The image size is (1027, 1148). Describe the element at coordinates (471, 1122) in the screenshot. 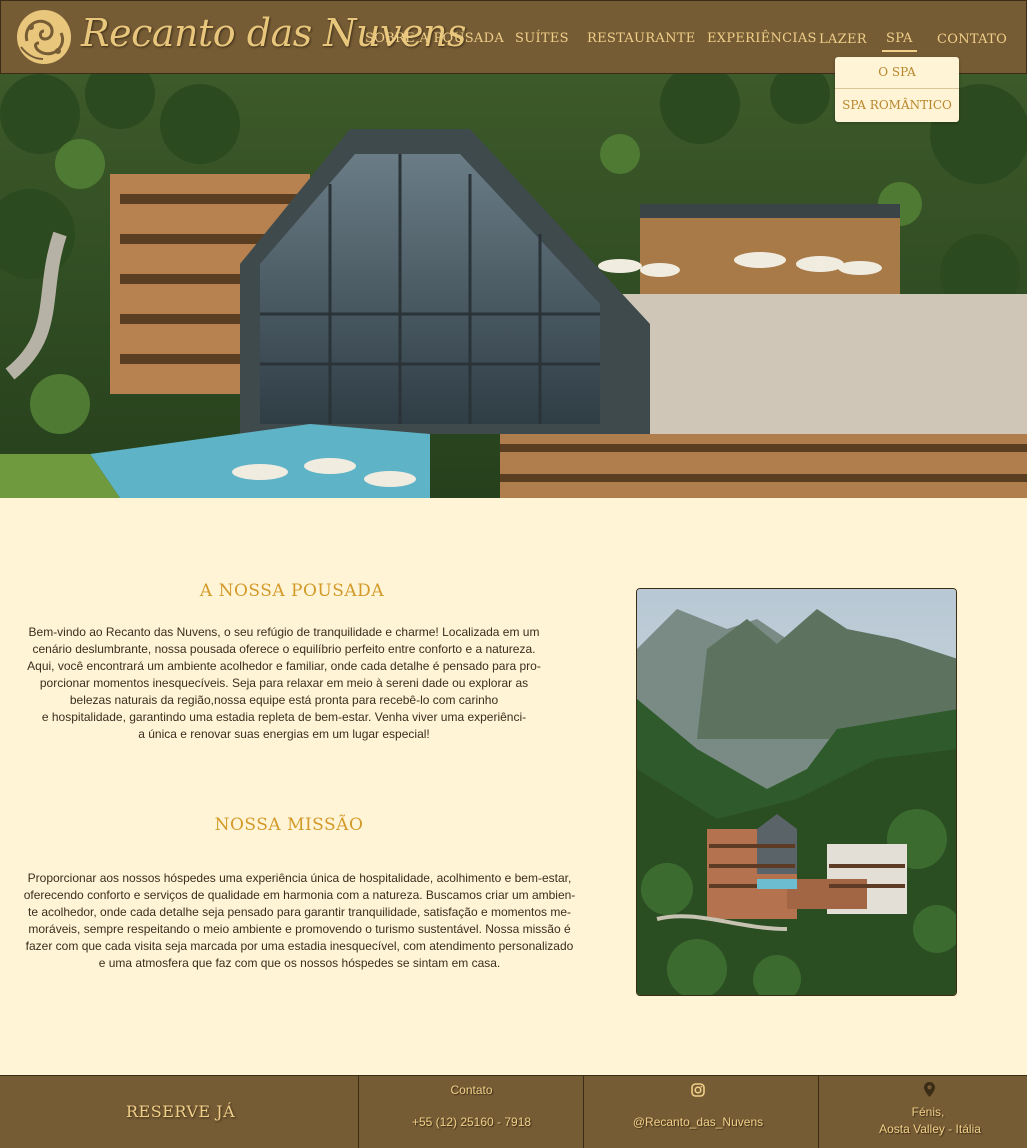

I see `phone-link: +55 (12) 25160 - 7918` at that location.